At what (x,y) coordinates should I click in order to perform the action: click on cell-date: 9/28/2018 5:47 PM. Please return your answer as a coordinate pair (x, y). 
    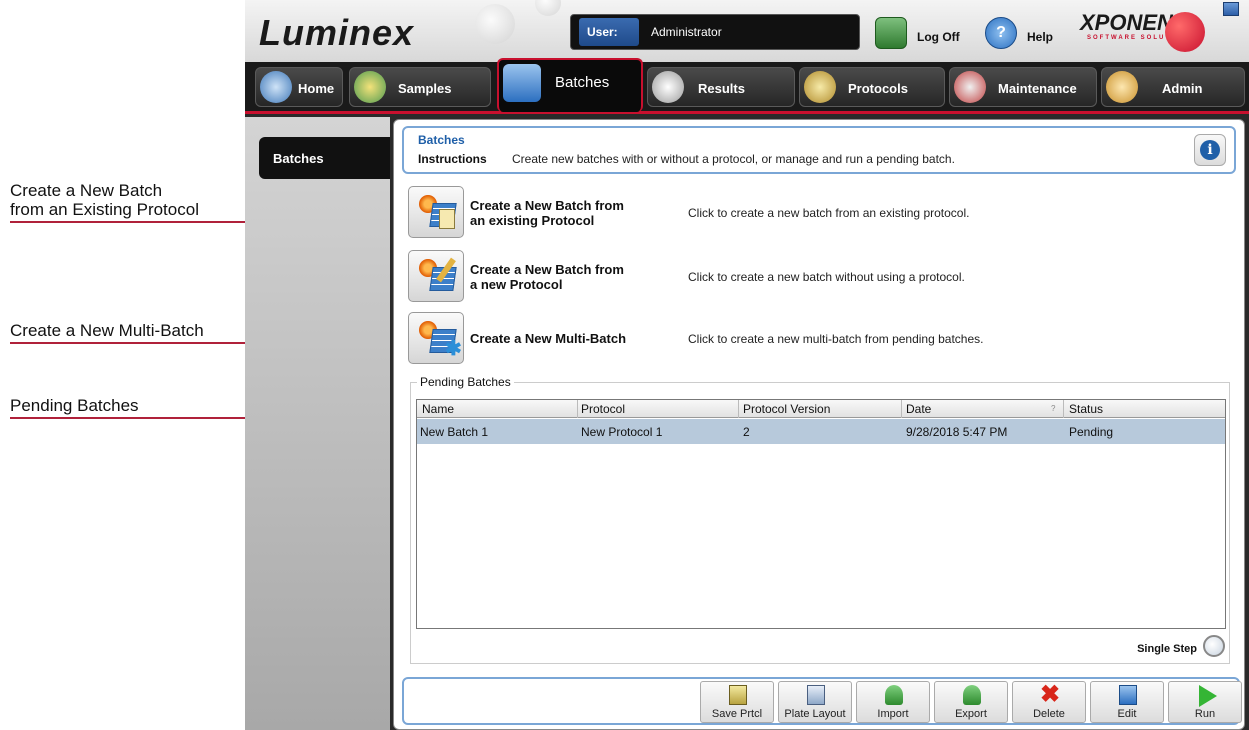
    Looking at the image, I should click on (957, 432).